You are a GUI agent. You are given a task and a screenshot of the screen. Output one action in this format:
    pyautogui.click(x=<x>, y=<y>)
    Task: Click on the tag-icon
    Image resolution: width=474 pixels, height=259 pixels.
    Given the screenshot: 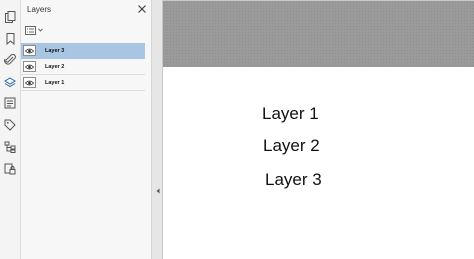 What is the action you would take?
    pyautogui.click(x=10, y=125)
    